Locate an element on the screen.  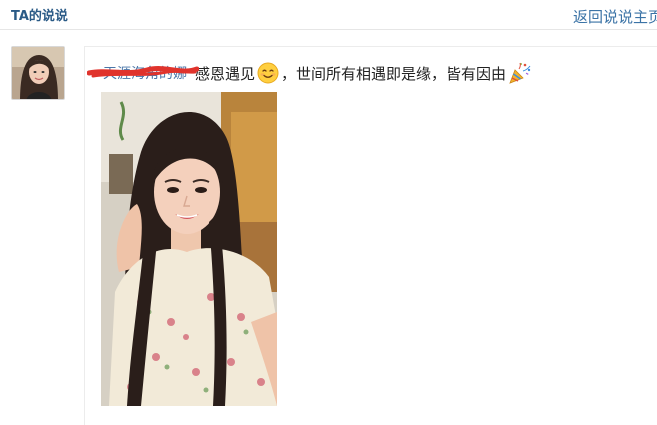
avatar is located at coordinates (38, 73).